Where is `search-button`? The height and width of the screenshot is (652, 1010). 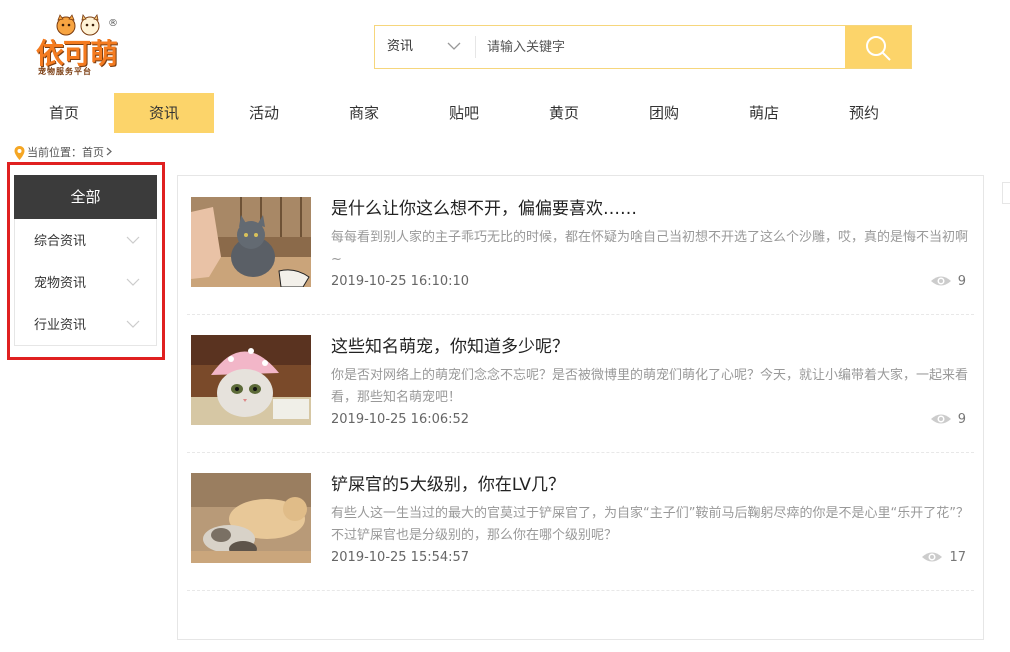 search-button is located at coordinates (878, 47).